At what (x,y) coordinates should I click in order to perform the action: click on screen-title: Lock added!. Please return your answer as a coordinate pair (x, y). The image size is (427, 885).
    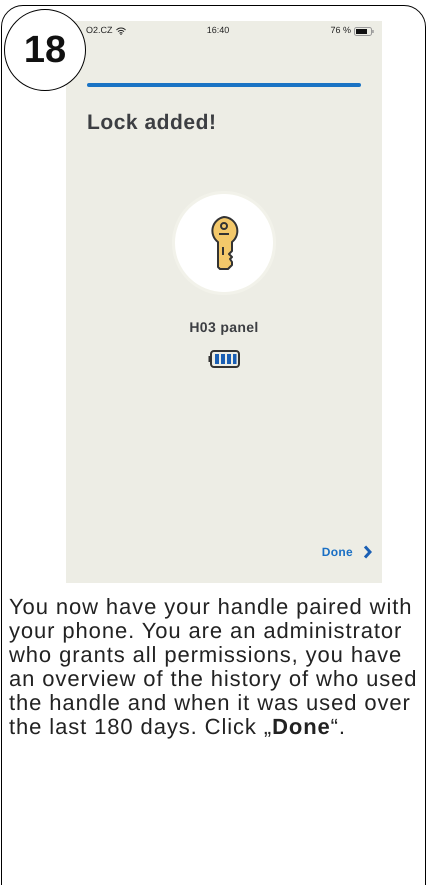
    Looking at the image, I should click on (152, 123).